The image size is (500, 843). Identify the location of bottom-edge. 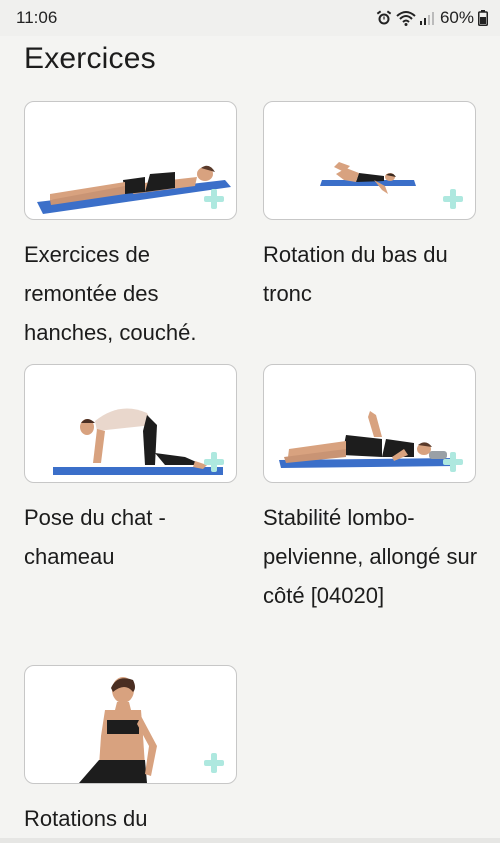
(250, 840).